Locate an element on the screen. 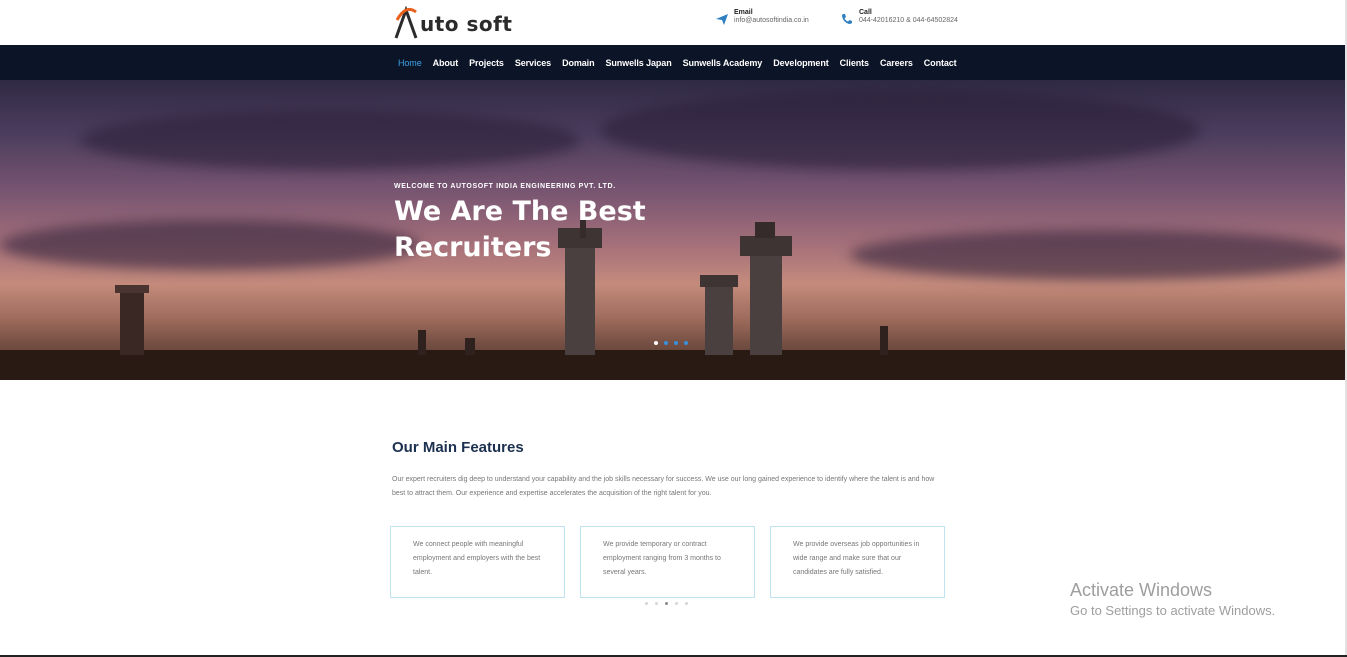 This screenshot has height=657, width=1347. hero-title: We Are The Best Recruiters is located at coordinates (520, 229).